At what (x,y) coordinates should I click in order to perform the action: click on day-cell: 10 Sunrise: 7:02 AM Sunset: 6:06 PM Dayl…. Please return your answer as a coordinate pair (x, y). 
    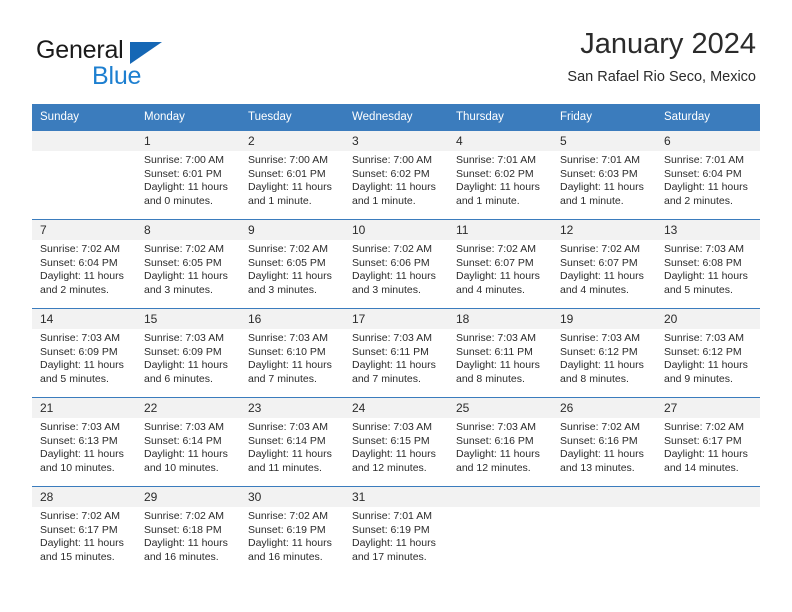
    Looking at the image, I should click on (396, 264).